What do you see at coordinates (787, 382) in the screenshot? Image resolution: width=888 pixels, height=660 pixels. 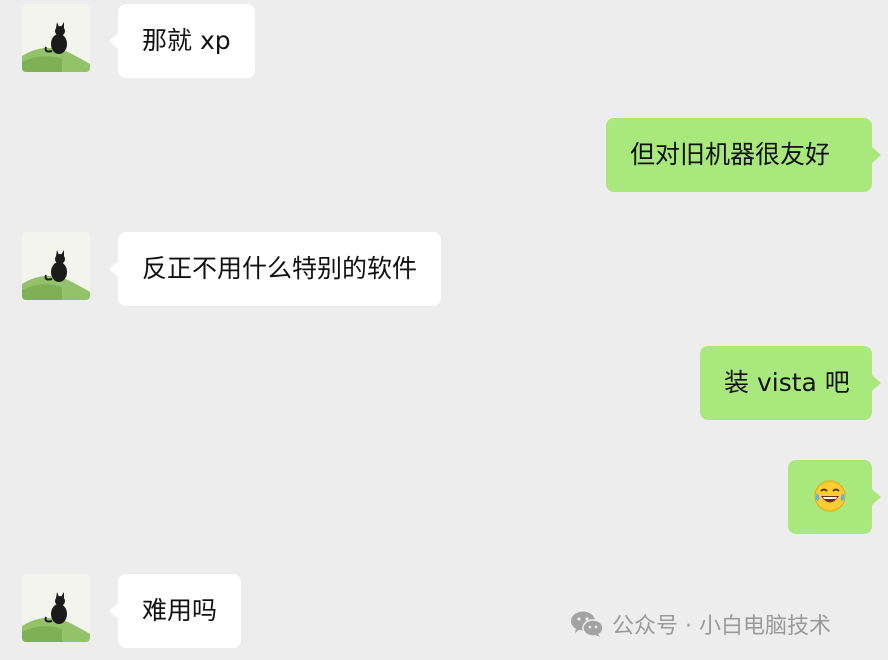 I see `message-text: 装 vista 吧` at bounding box center [787, 382].